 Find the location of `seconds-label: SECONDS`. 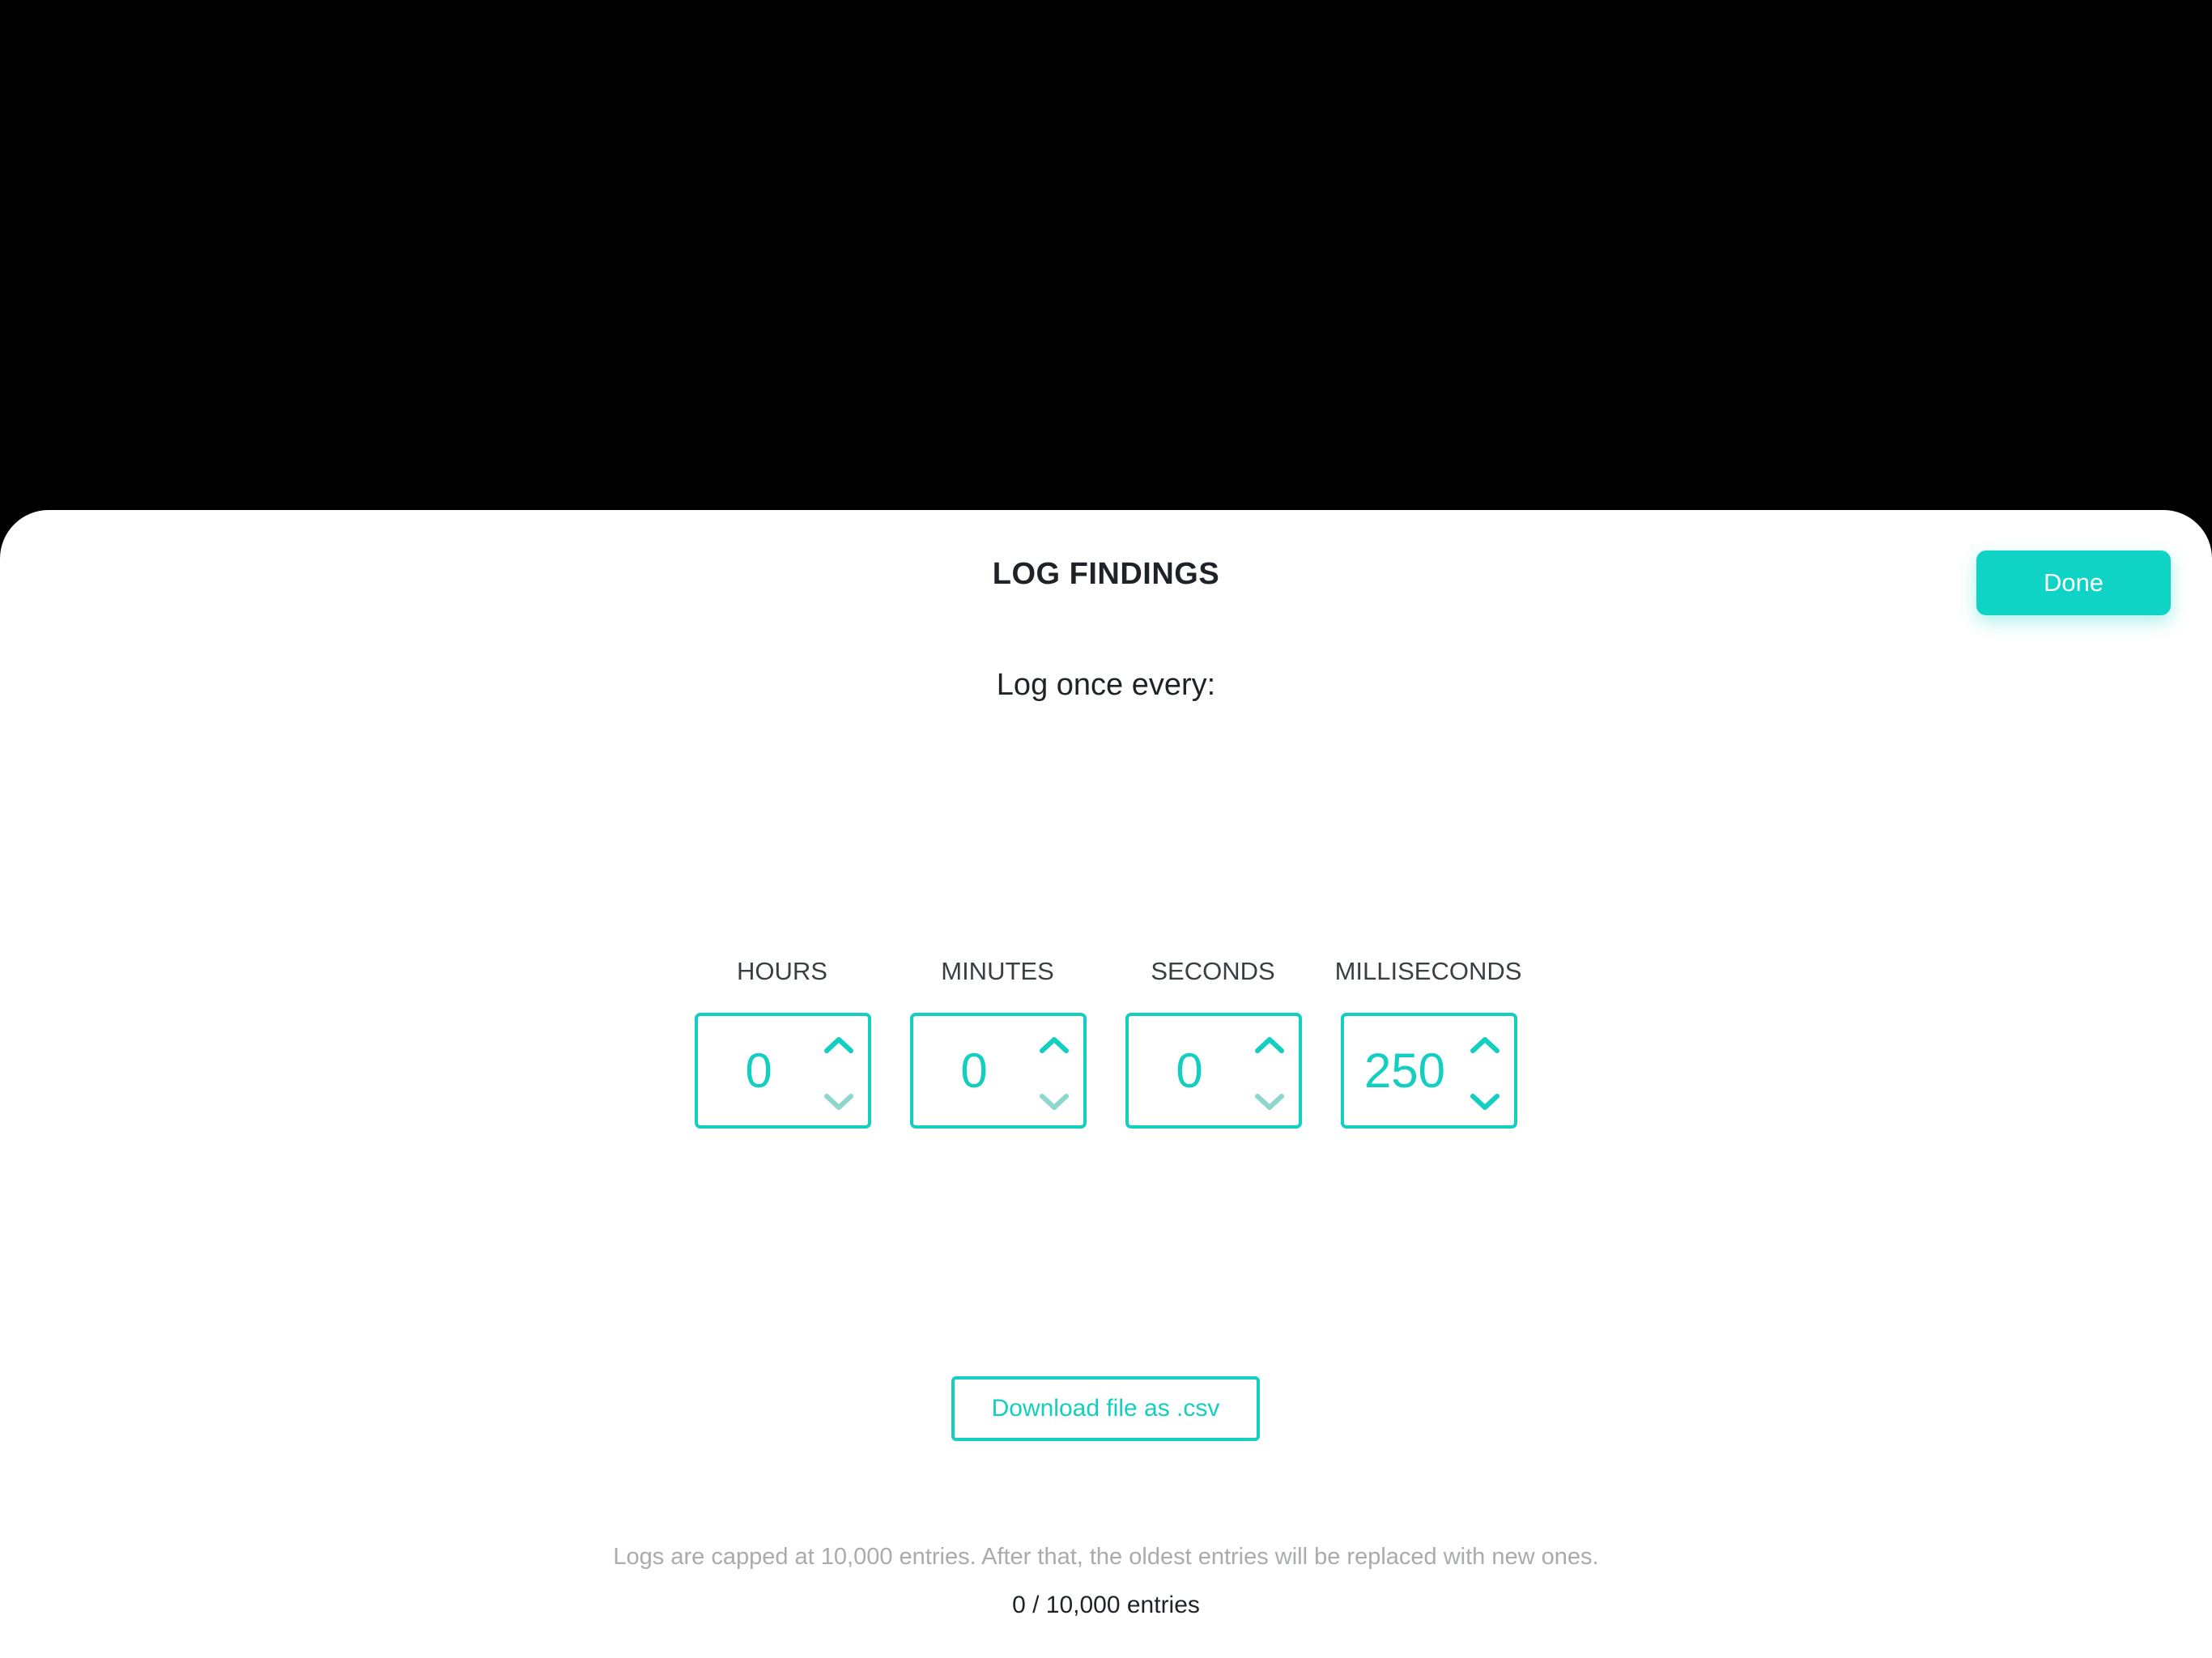

seconds-label: SECONDS is located at coordinates (1213, 971).